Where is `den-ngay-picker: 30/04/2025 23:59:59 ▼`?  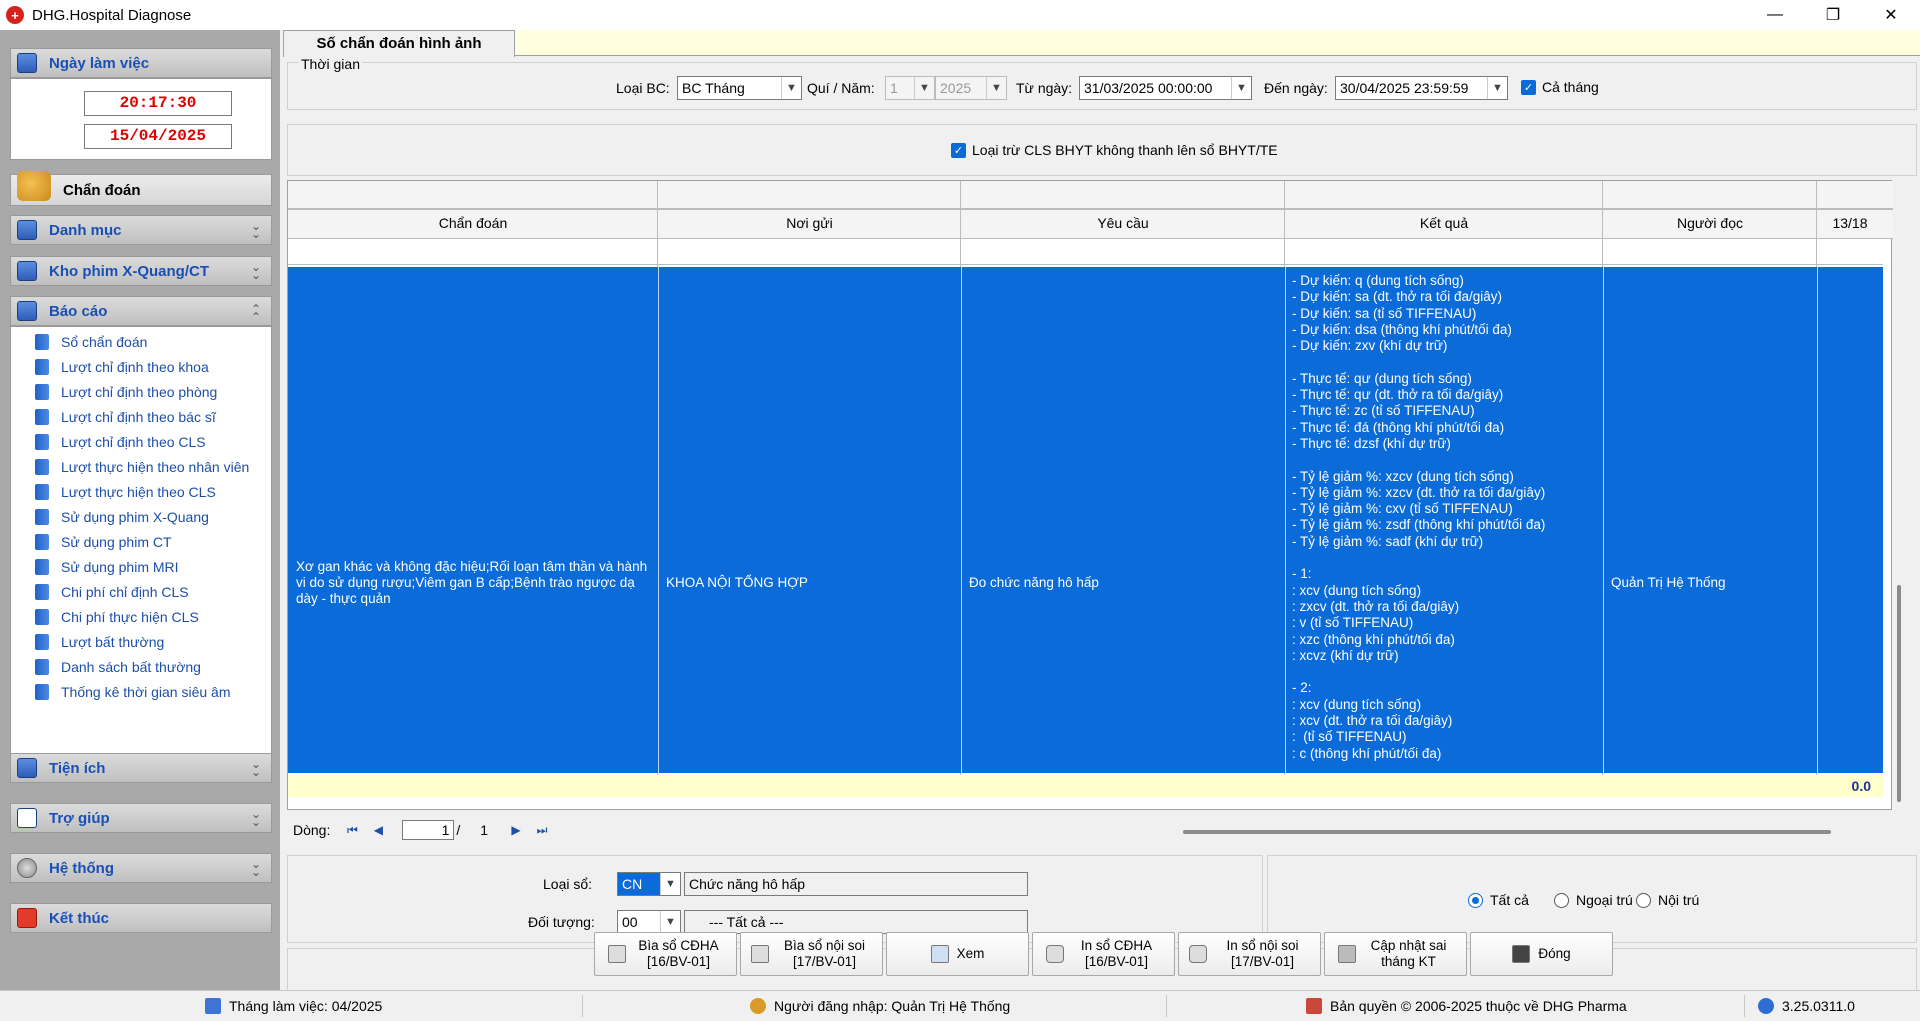
den-ngay-picker: 30/04/2025 23:59:59 ▼ is located at coordinates (1421, 88).